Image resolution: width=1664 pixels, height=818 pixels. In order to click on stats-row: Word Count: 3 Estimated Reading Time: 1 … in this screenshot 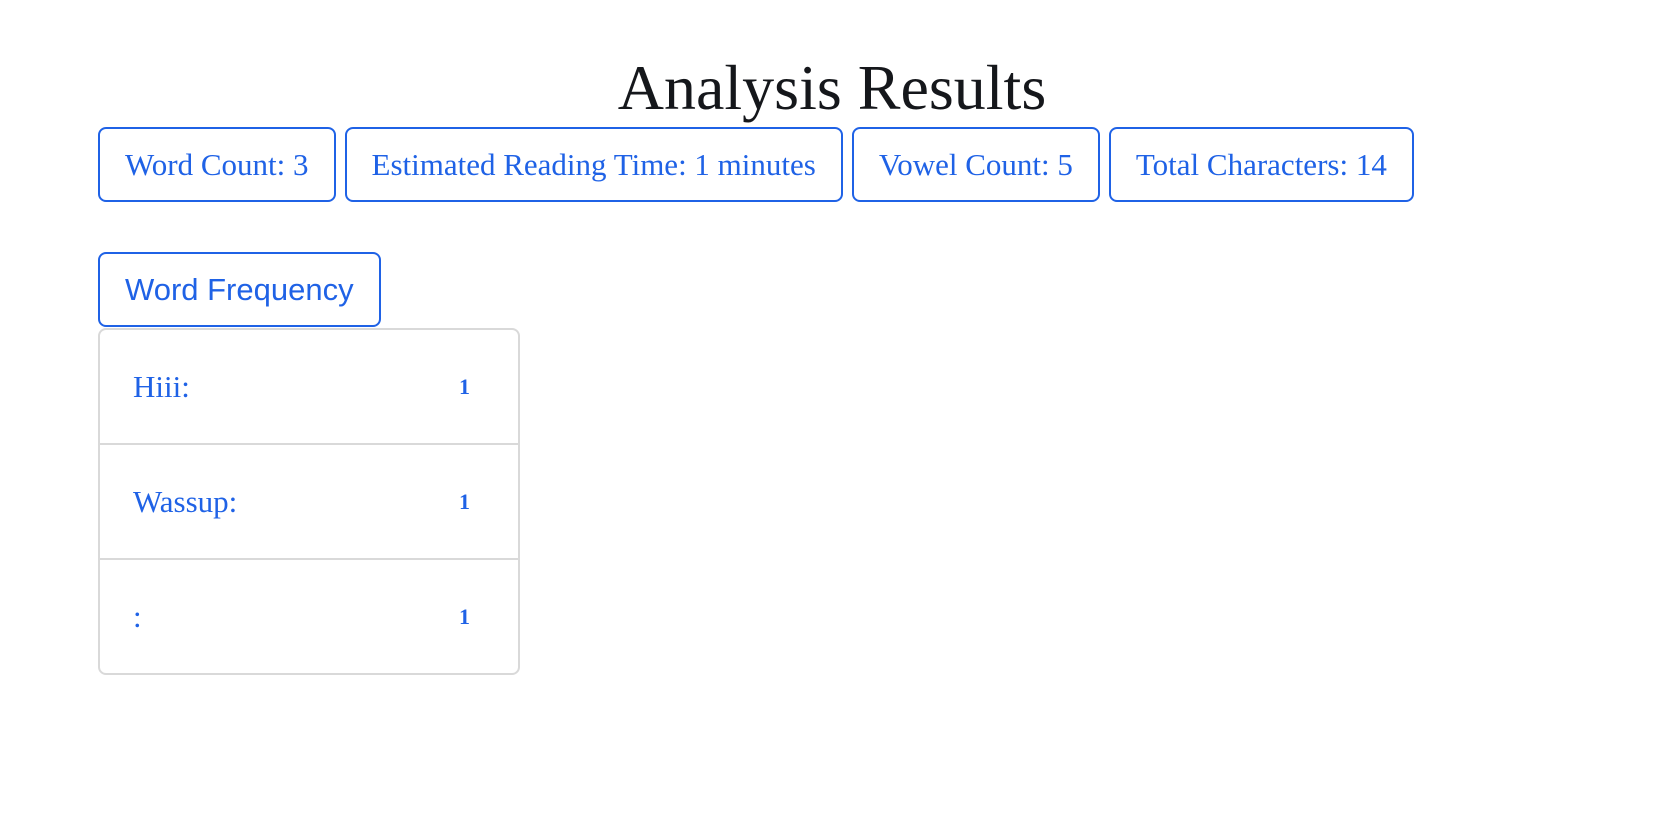, I will do `click(756, 164)`.